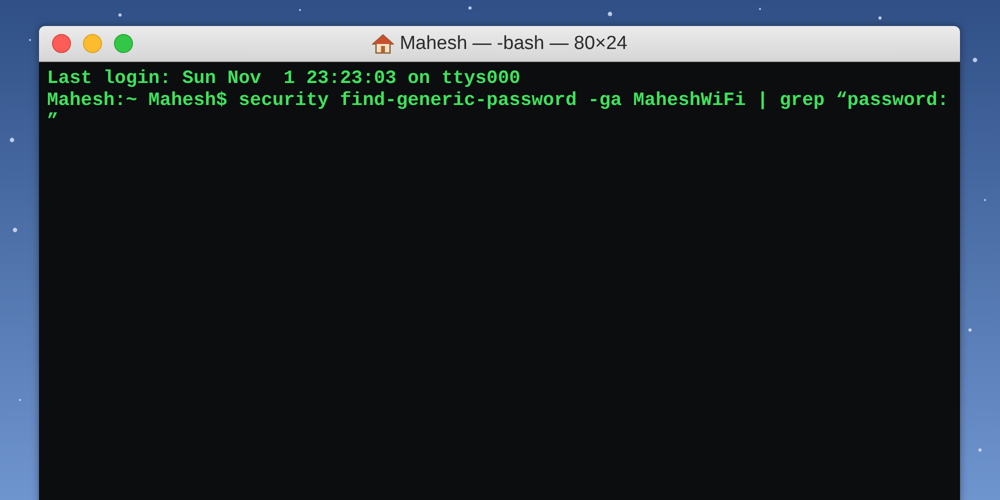 This screenshot has width=1000, height=500. I want to click on terminal-line: Mahesh:~ Mahesh$ security find-generic-password -ga MaheshWiFi | grep “password:, so click(498, 100).